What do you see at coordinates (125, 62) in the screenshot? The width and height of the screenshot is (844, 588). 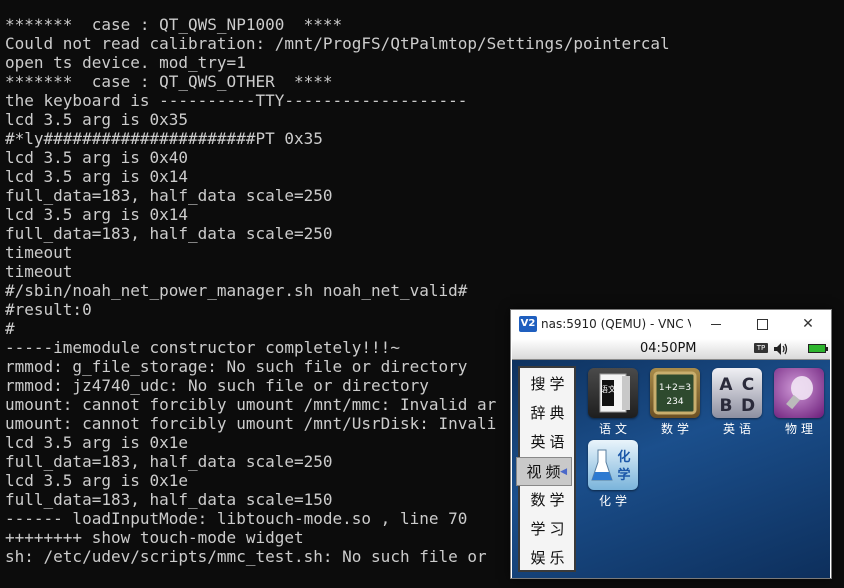 I see `terminal-line: open ts device. mod_try=1` at bounding box center [125, 62].